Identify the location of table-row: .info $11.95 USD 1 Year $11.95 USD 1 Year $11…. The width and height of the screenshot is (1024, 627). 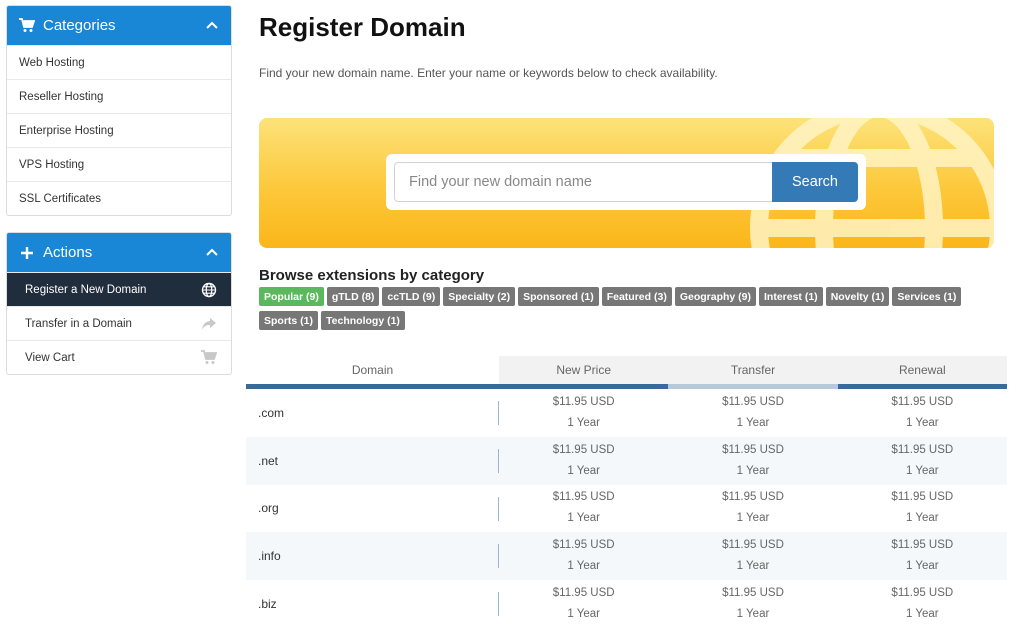
(626, 556).